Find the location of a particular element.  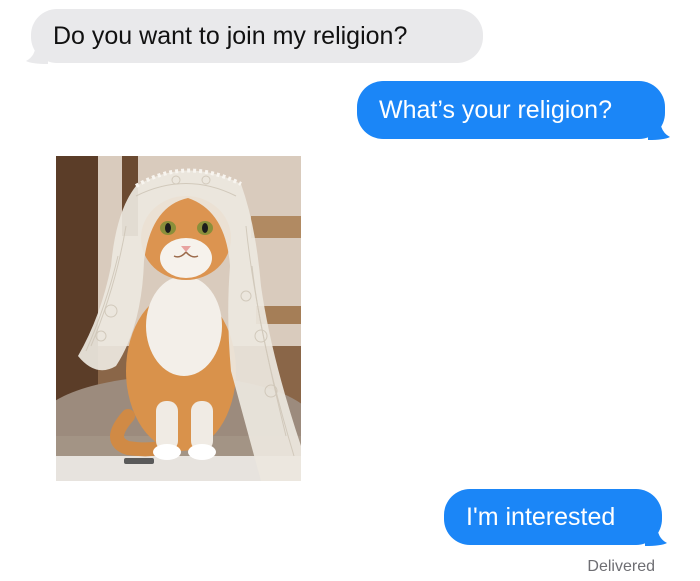

message-text: What’s your religion? is located at coordinates (495, 110).